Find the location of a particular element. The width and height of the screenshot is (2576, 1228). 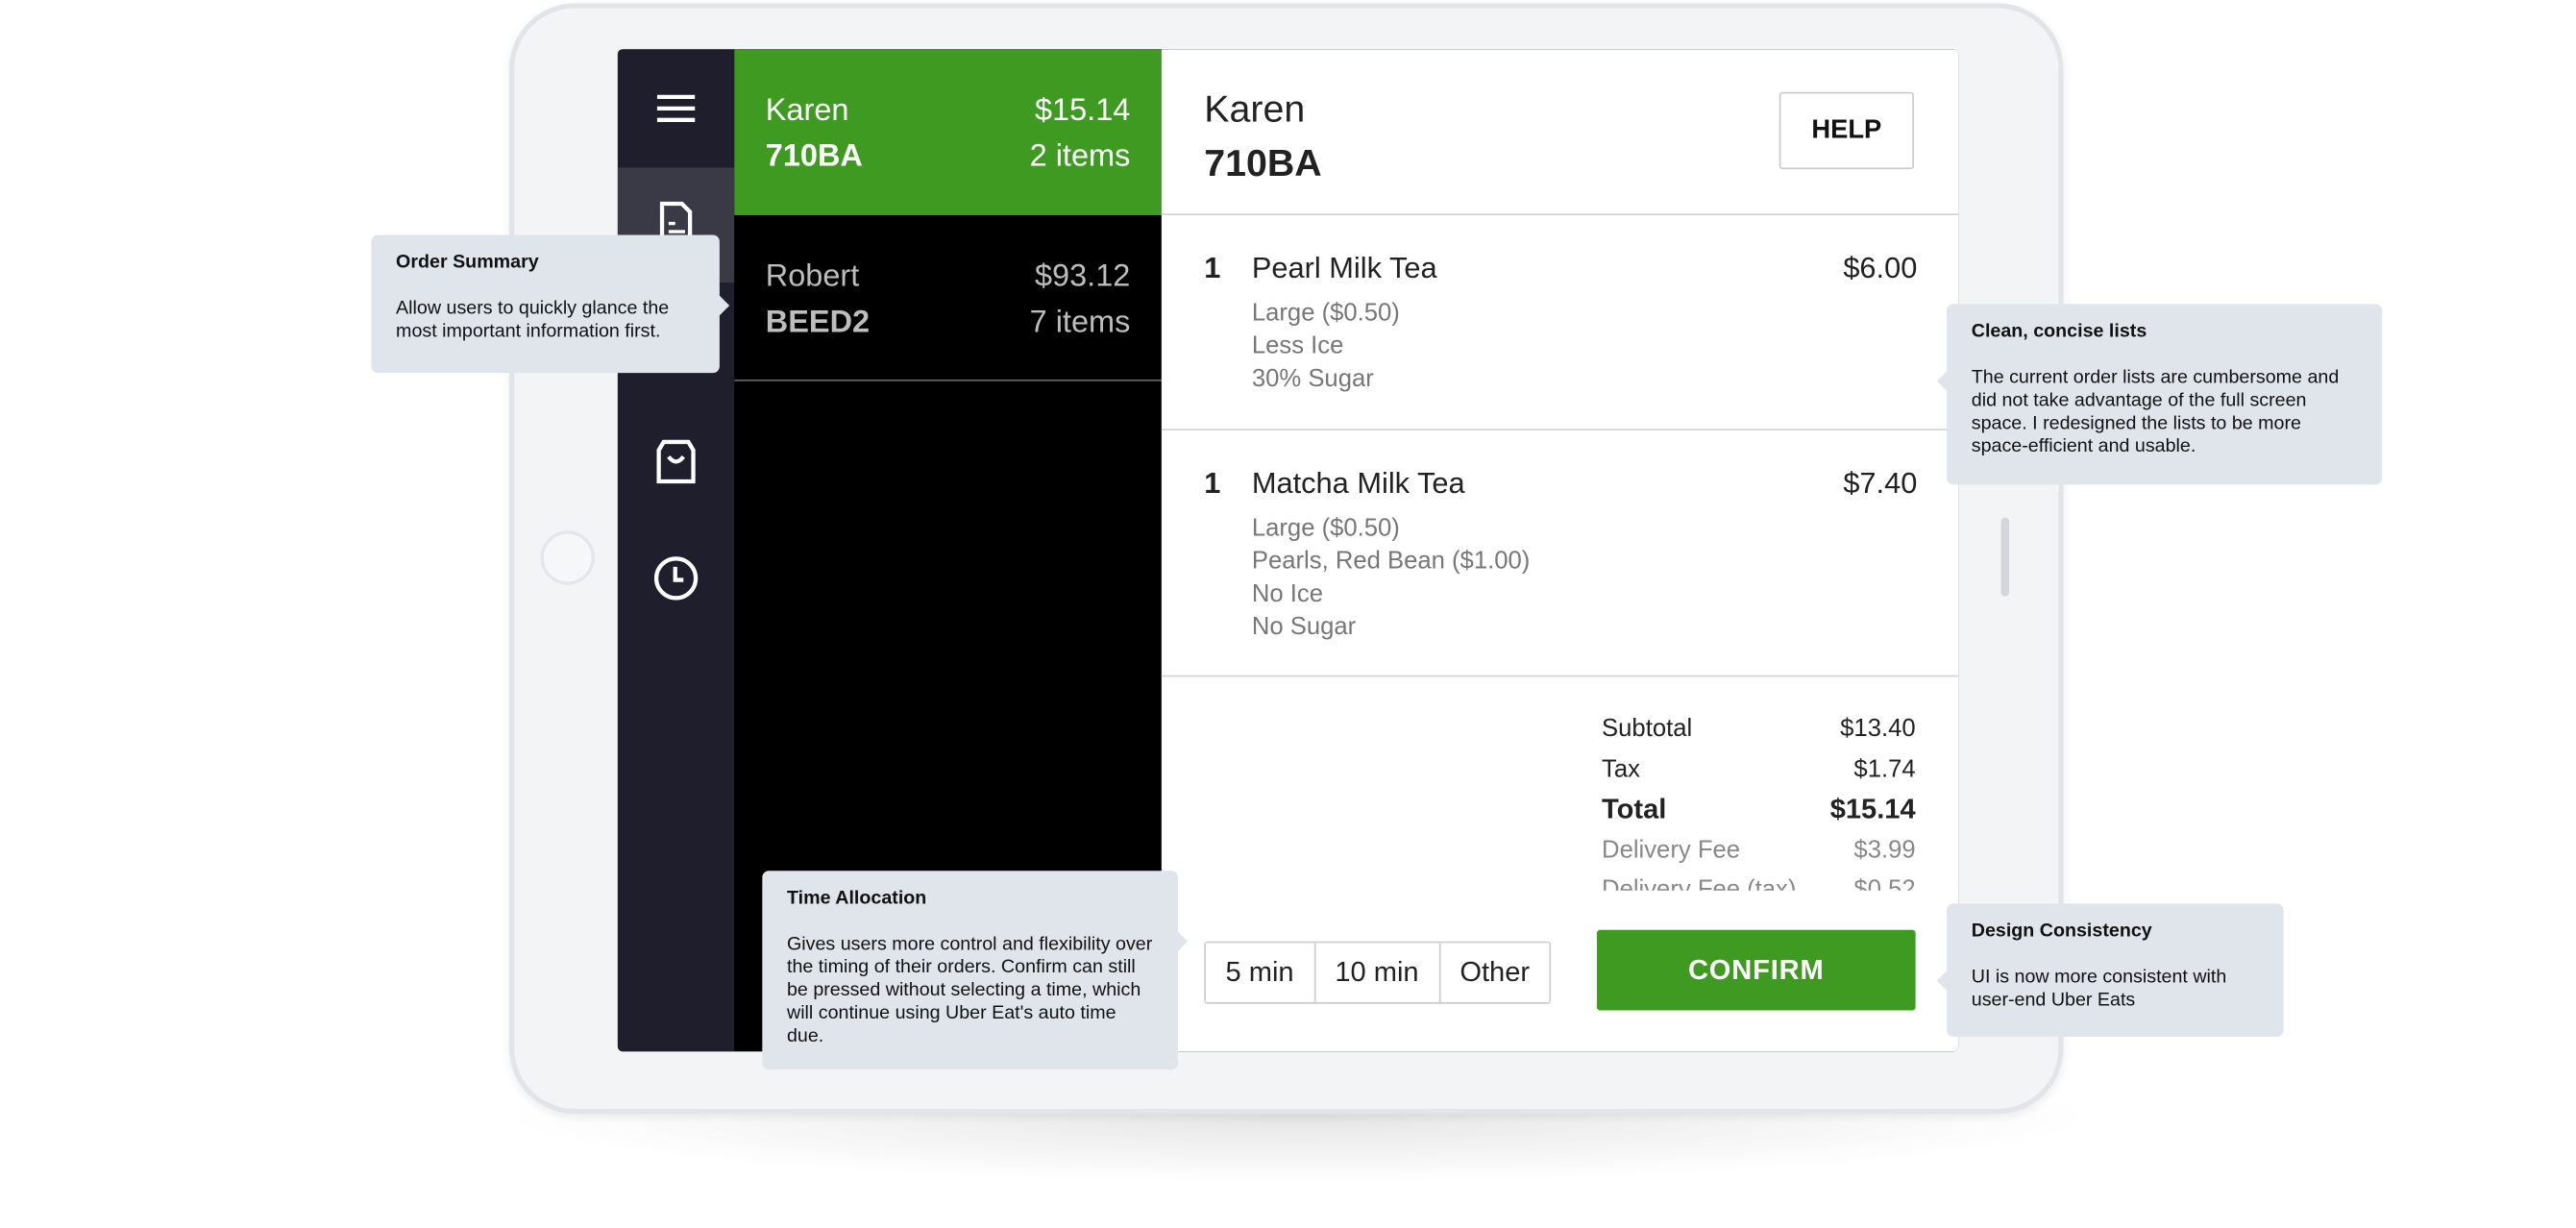

delivery-tax-value: $0.52 is located at coordinates (1884, 883).